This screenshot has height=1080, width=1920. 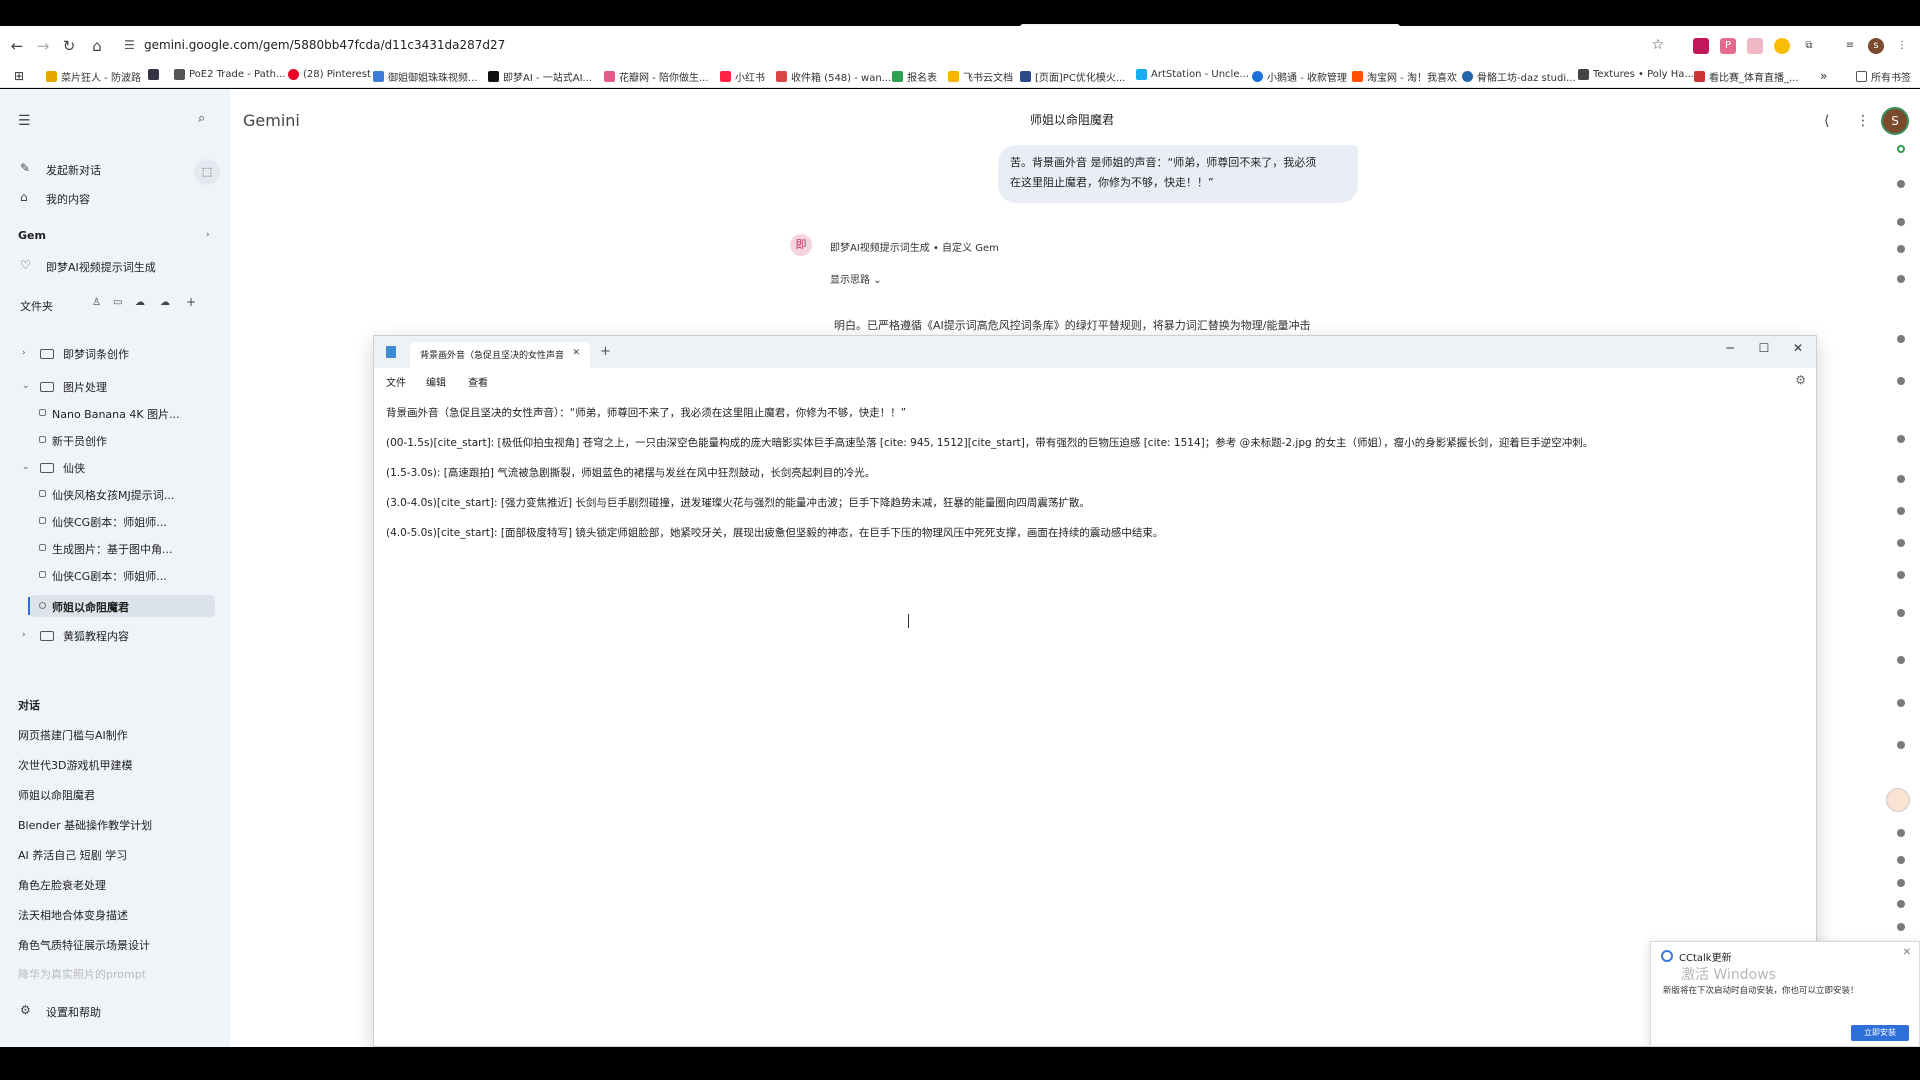 I want to click on reload-icon: ↻, so click(x=69, y=46).